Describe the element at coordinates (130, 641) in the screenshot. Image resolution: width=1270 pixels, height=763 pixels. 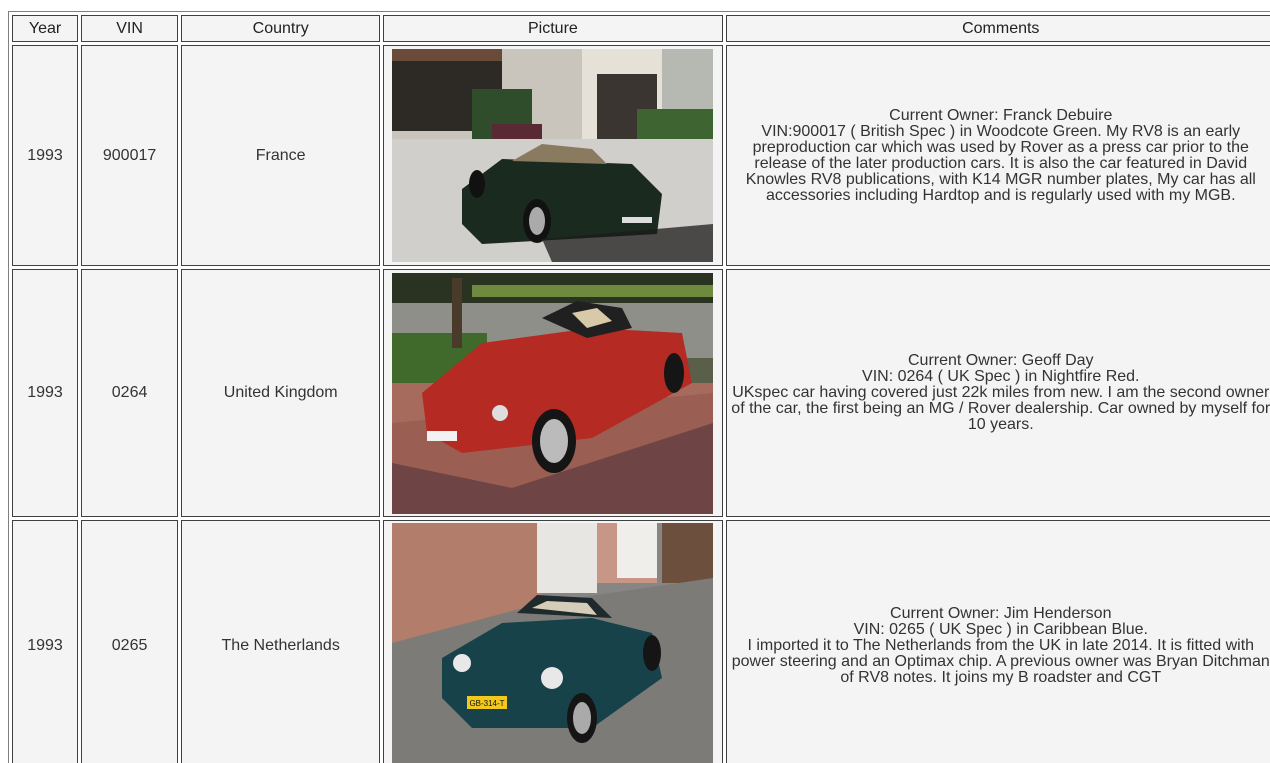
I see `vin-cell: 0265` at that location.